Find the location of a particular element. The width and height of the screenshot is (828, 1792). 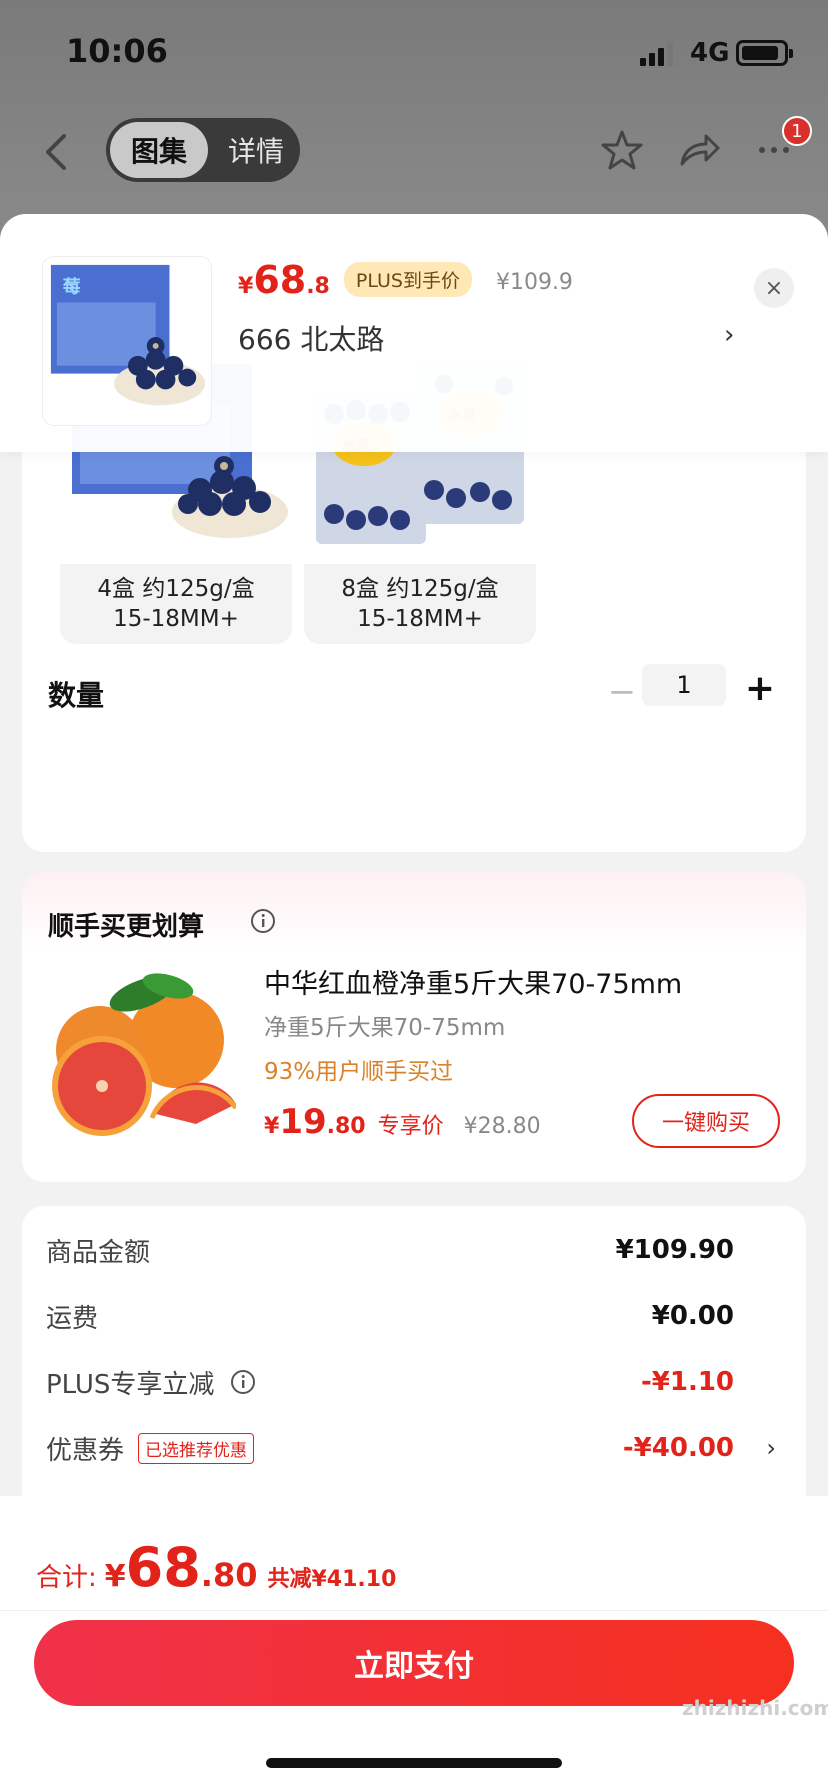

battery-icon is located at coordinates (764, 53).